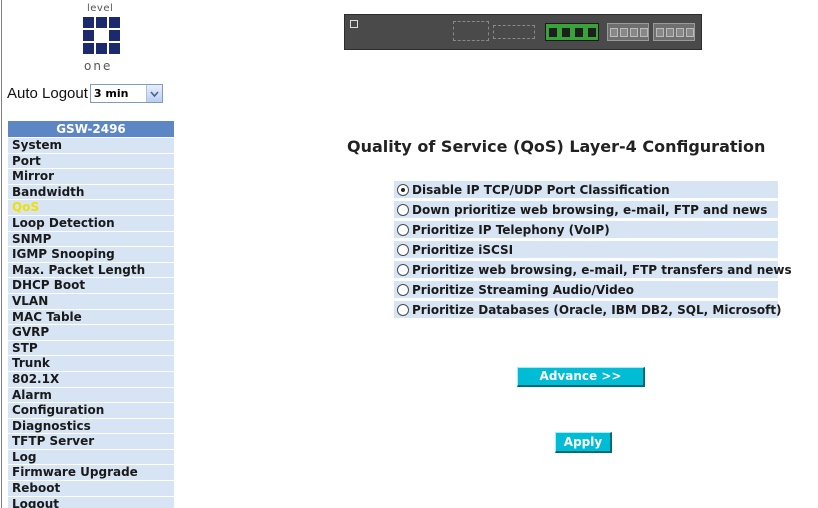 This screenshot has height=508, width=818. I want to click on auto-logout-value: 3 min, so click(111, 93).